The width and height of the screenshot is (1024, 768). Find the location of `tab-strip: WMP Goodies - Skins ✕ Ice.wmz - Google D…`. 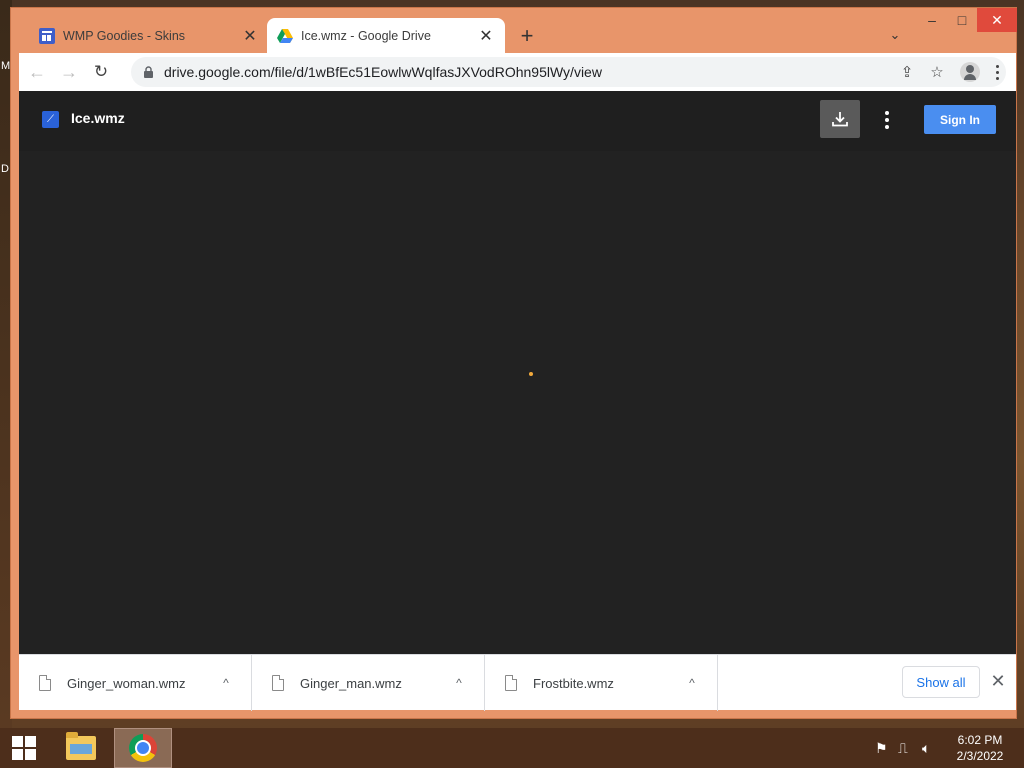

tab-strip: WMP Goodies - Skins ✕ Ice.wmz - Google D… is located at coordinates (514, 30).